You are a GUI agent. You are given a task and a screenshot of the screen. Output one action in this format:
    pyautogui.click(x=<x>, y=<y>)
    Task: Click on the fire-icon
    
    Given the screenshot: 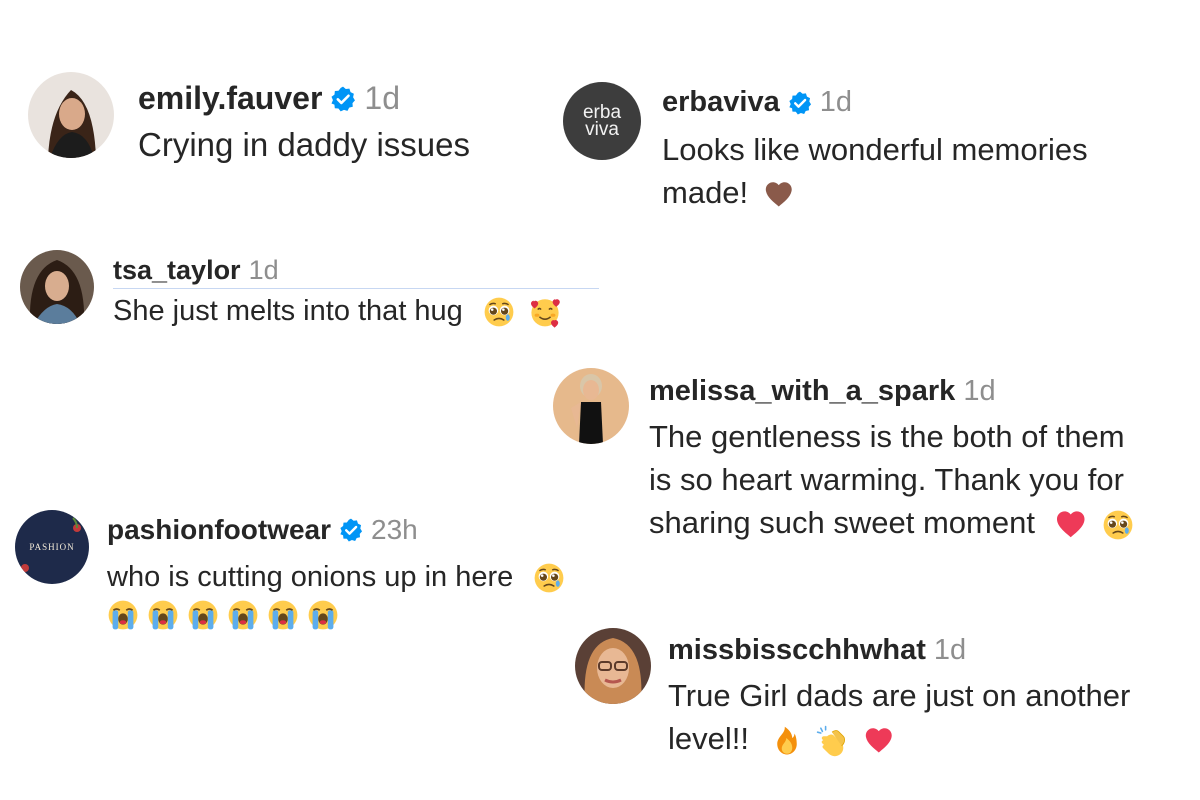 What is the action you would take?
    pyautogui.click(x=787, y=741)
    